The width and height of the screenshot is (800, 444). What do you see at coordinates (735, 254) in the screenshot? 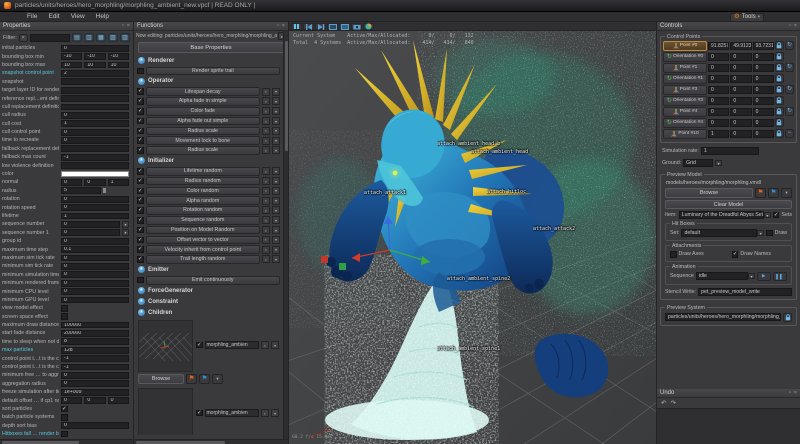
I see `draw-names-checkbox: ✓` at bounding box center [735, 254].